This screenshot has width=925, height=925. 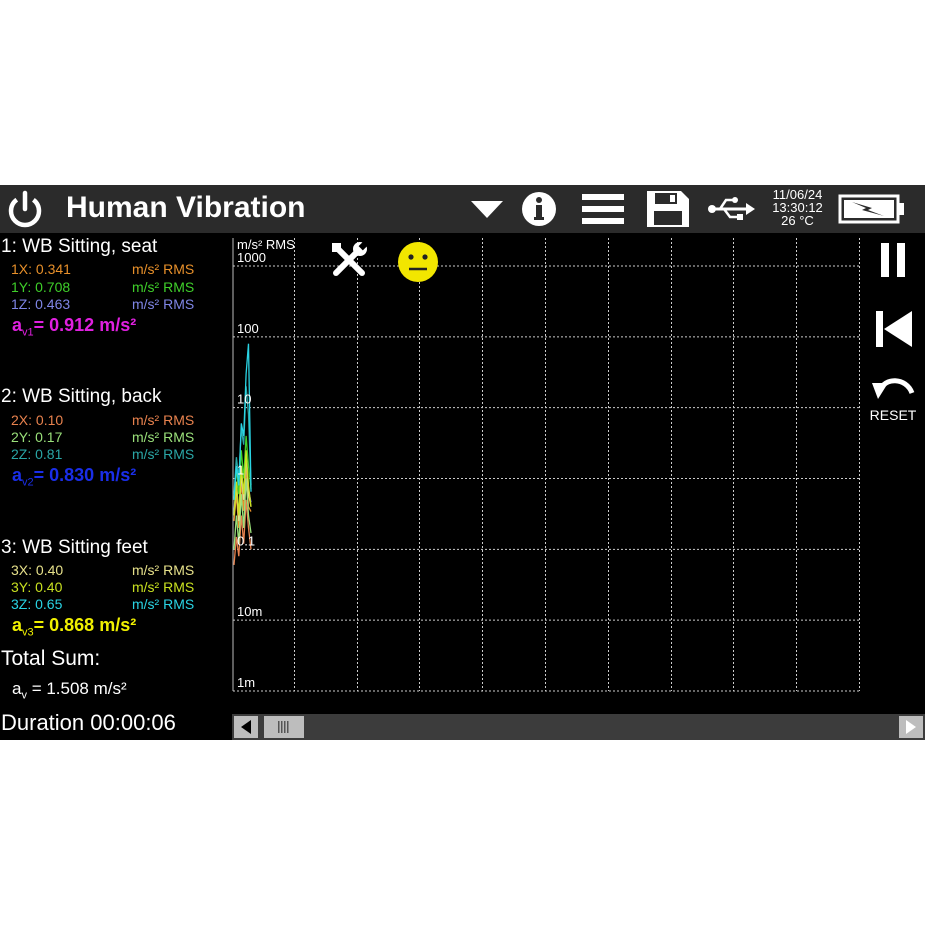 What do you see at coordinates (539, 209) in the screenshot?
I see `info-icon` at bounding box center [539, 209].